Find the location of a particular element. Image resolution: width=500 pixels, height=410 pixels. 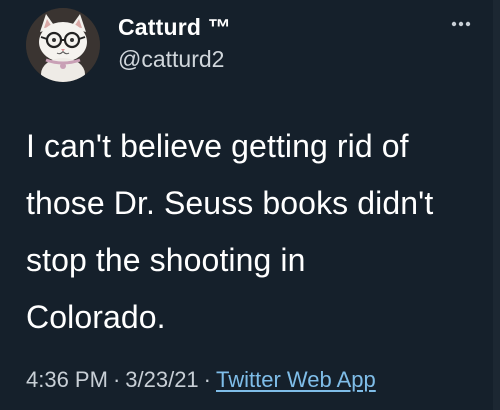

avatar is located at coordinates (63, 45).